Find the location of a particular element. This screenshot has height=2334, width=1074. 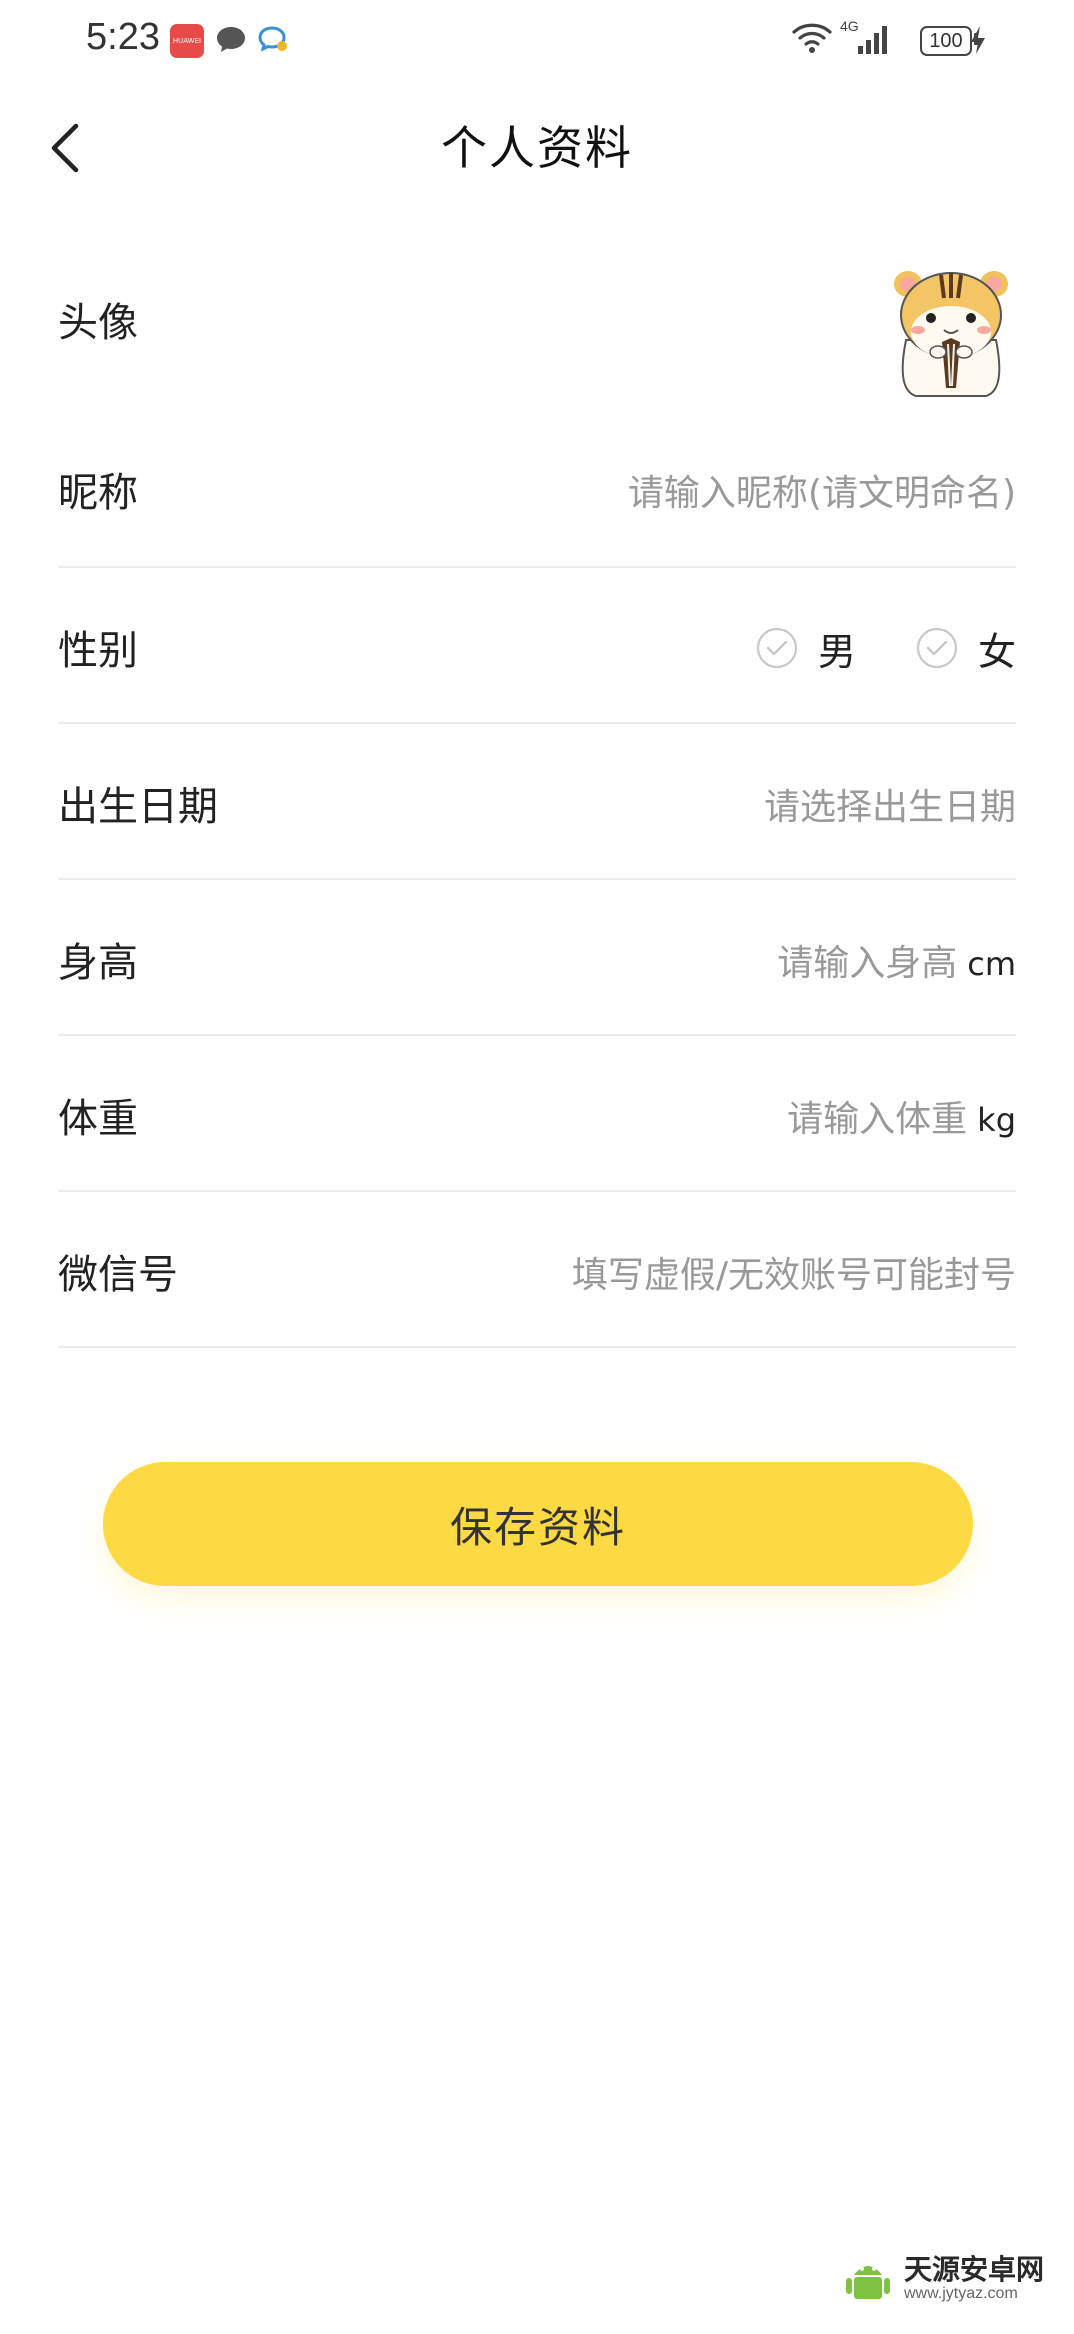

avatar is located at coordinates (951, 330).